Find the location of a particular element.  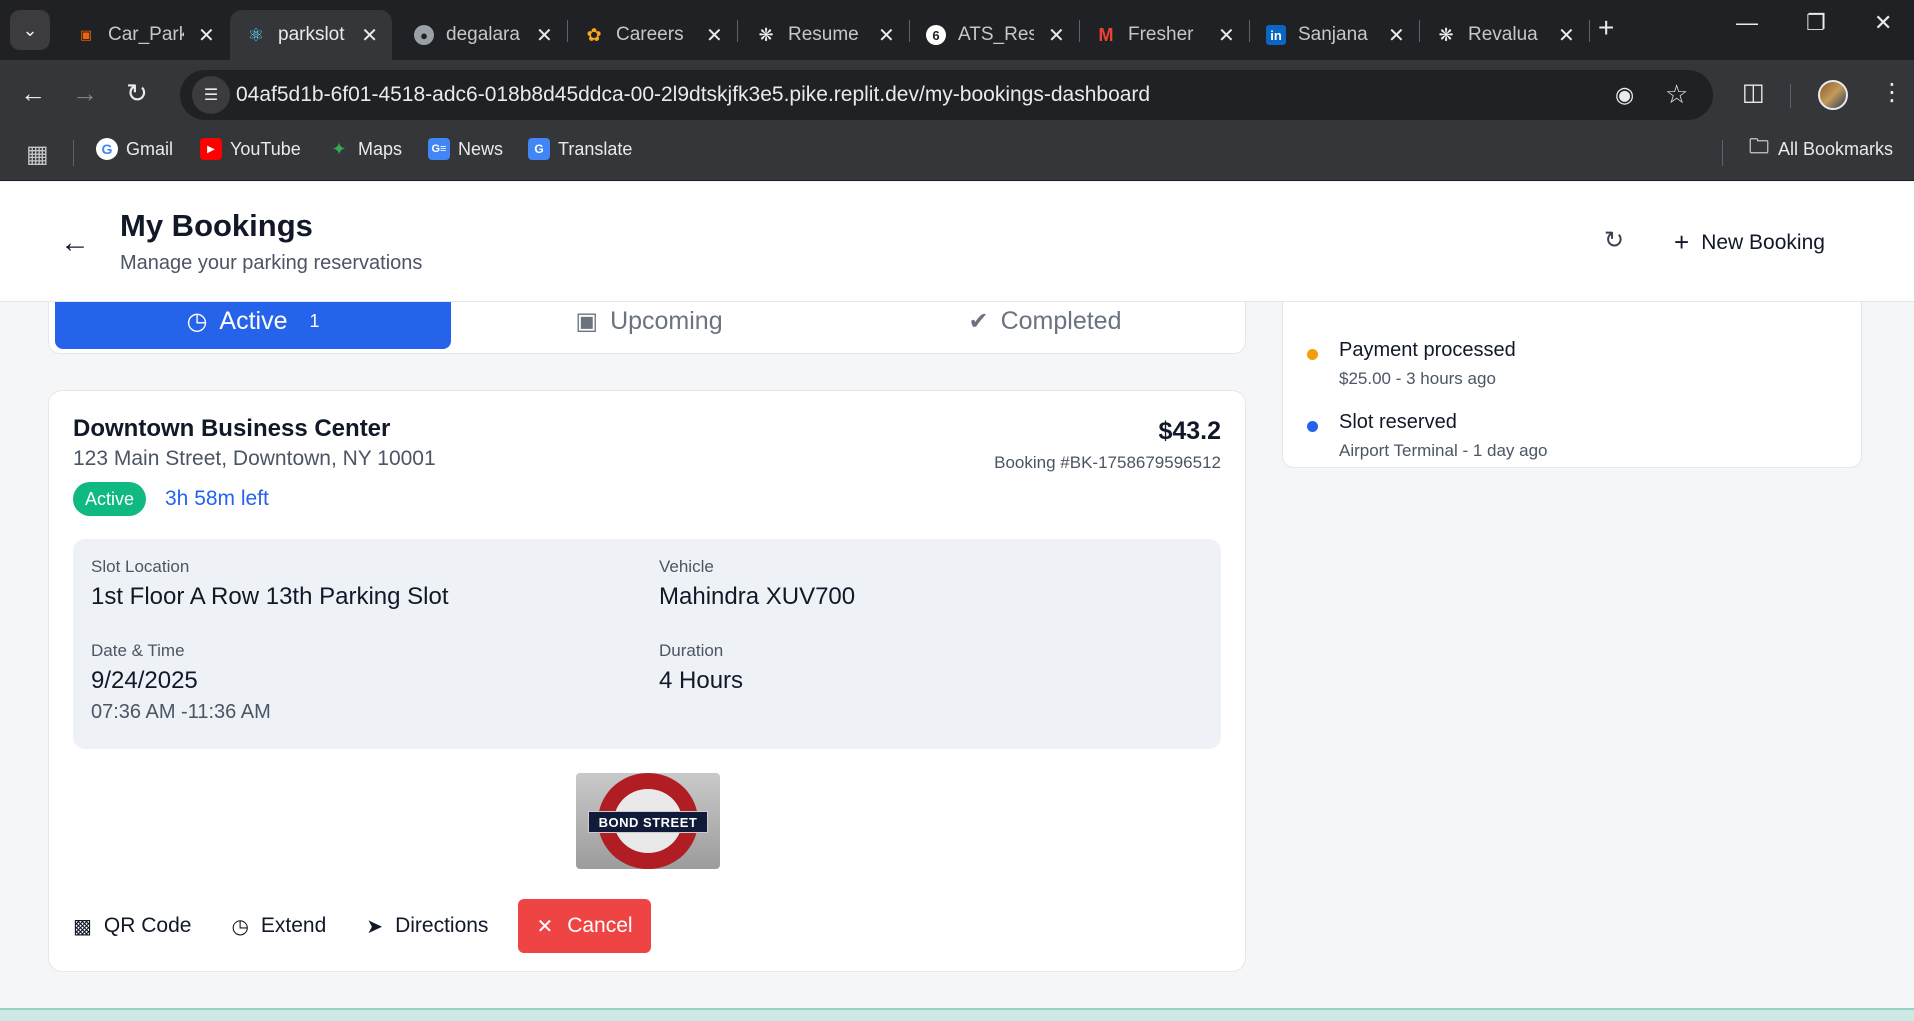

new-booking-label: New Booking is located at coordinates (1763, 242).